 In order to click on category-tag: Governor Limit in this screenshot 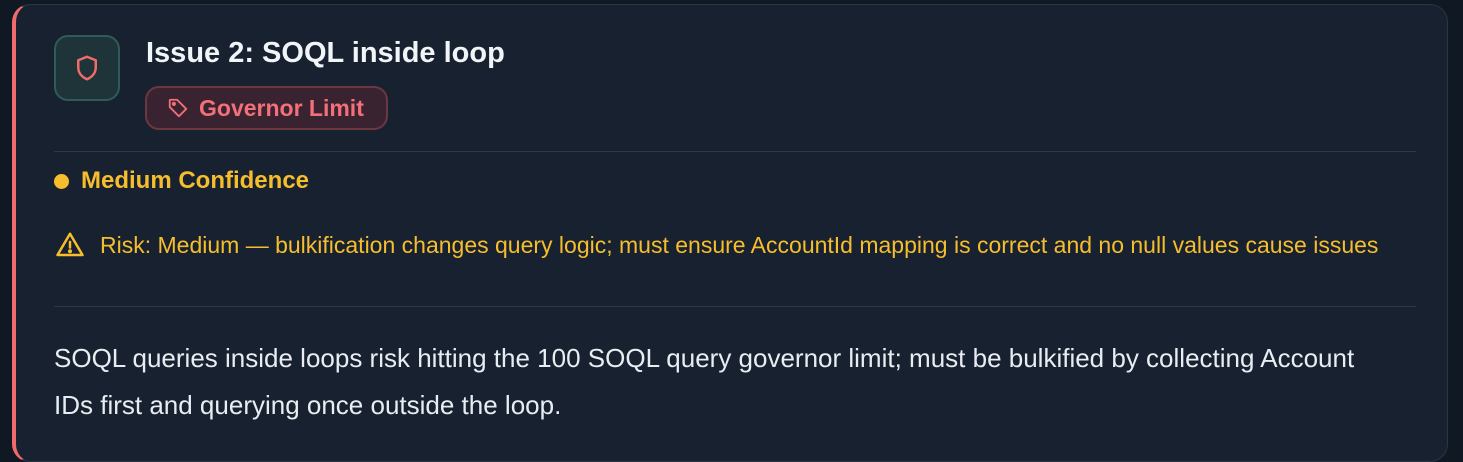, I will do `click(266, 108)`.